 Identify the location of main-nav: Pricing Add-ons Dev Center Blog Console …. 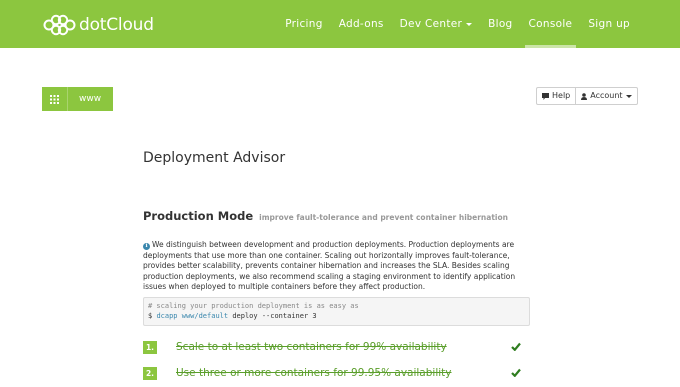
(449, 24).